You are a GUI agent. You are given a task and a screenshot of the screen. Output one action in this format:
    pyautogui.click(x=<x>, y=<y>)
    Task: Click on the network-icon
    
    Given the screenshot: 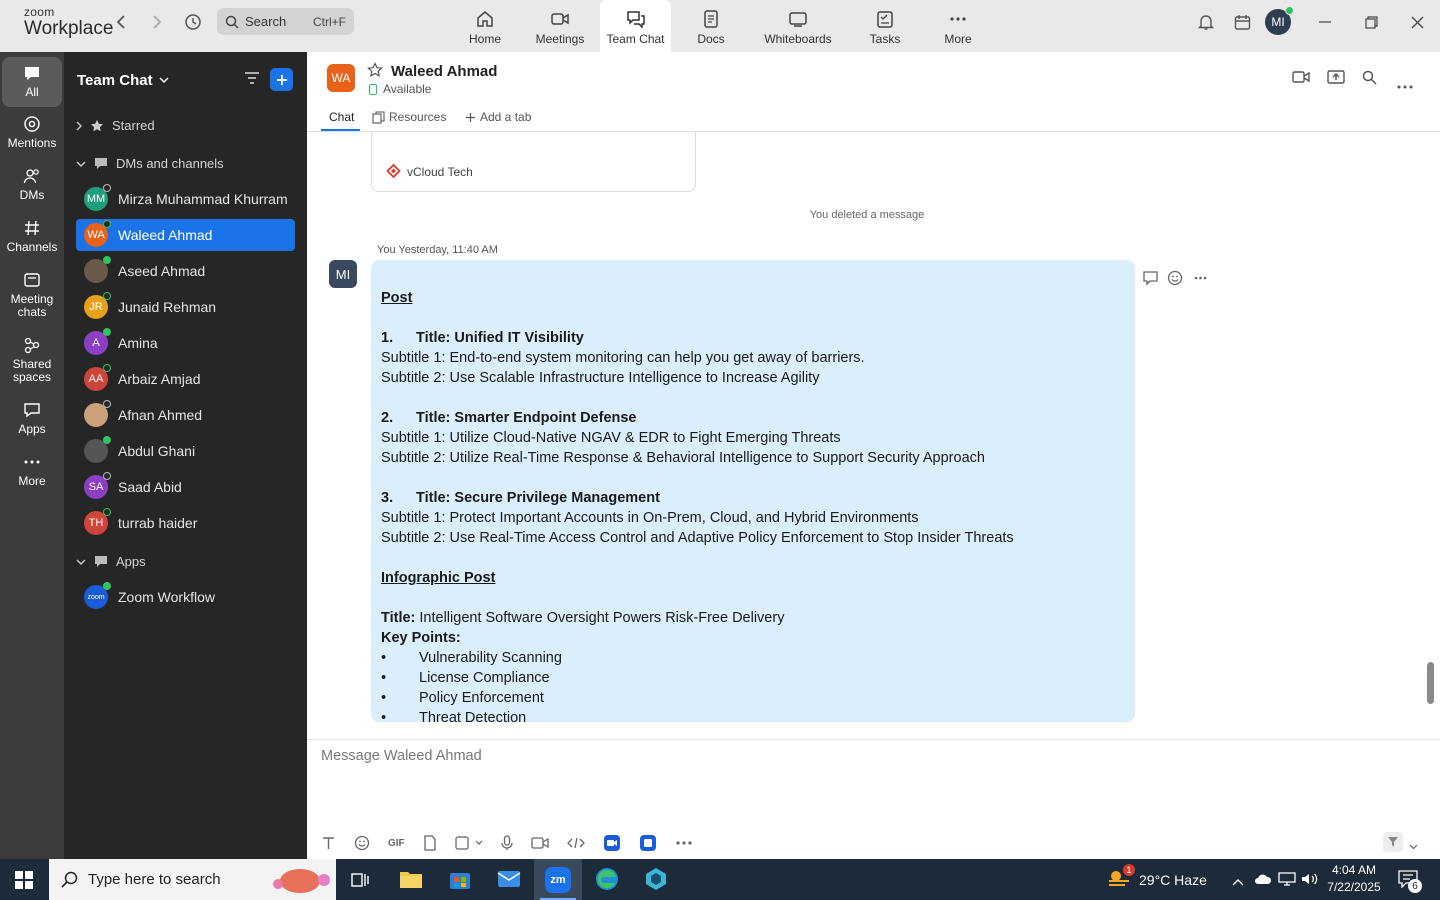 What is the action you would take?
    pyautogui.click(x=1287, y=881)
    